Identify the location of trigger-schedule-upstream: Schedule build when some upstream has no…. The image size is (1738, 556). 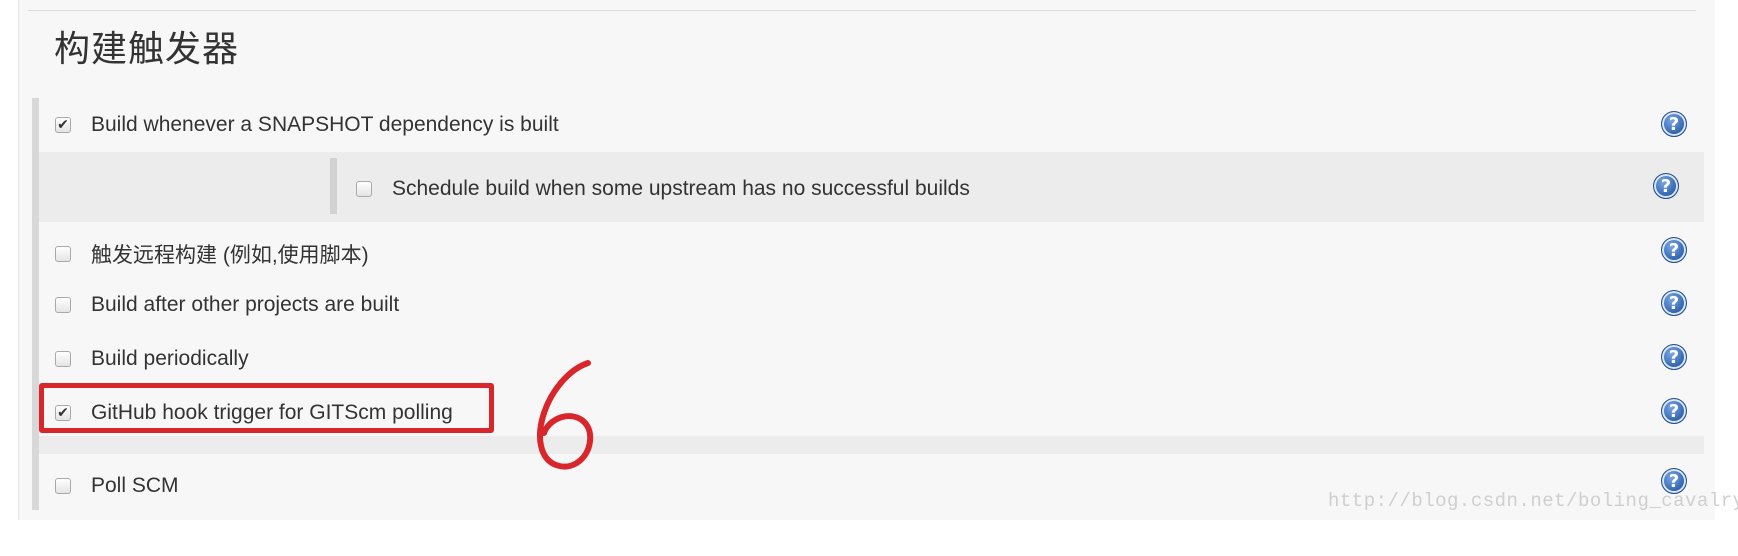
(663, 189).